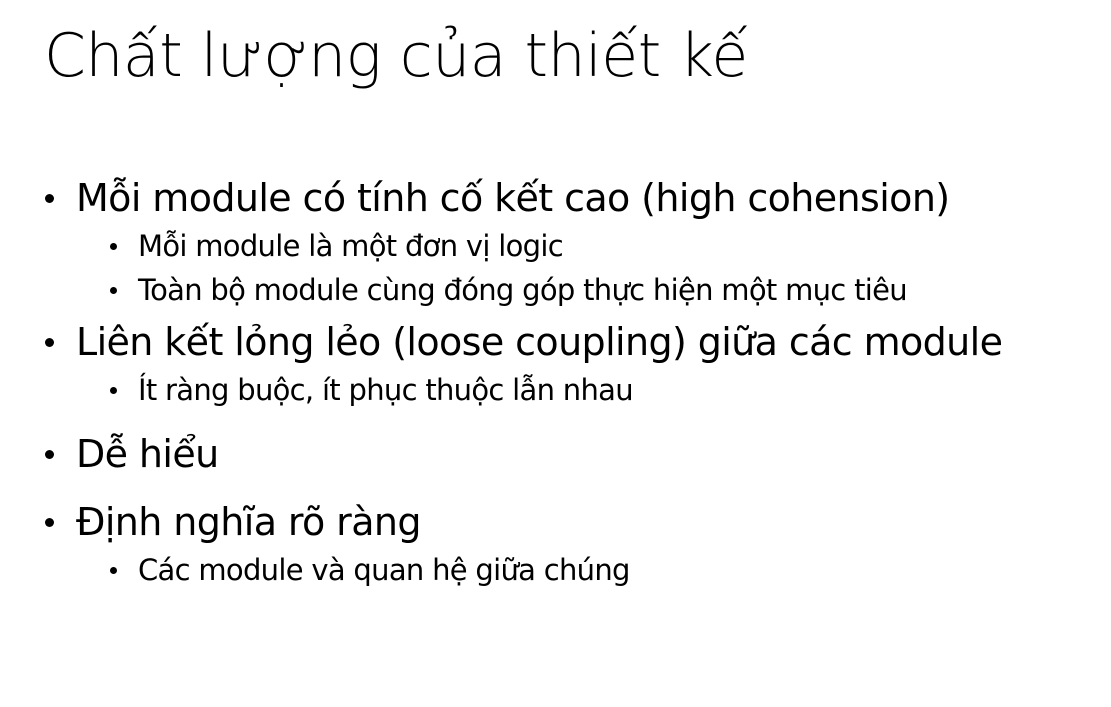 The height and width of the screenshot is (707, 1111). What do you see at coordinates (386, 390) in the screenshot?
I see `sub-bullet-text: Ít ràng buộc, ít phục thuộc lẫn nhau` at bounding box center [386, 390].